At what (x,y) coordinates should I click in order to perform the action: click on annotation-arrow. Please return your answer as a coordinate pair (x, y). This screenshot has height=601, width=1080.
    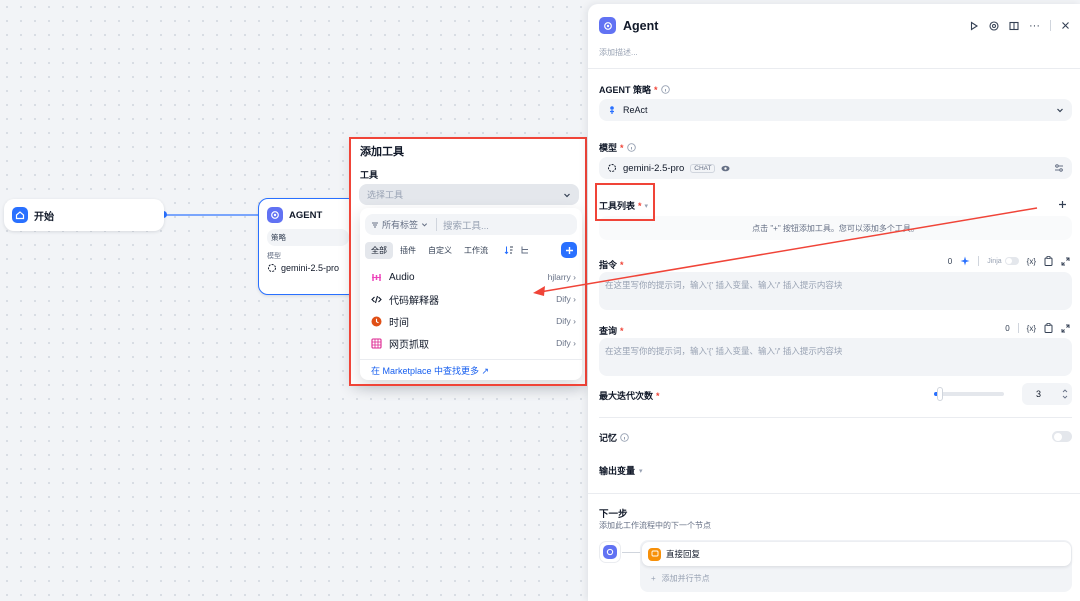
    Looking at the image, I should click on (785, 251).